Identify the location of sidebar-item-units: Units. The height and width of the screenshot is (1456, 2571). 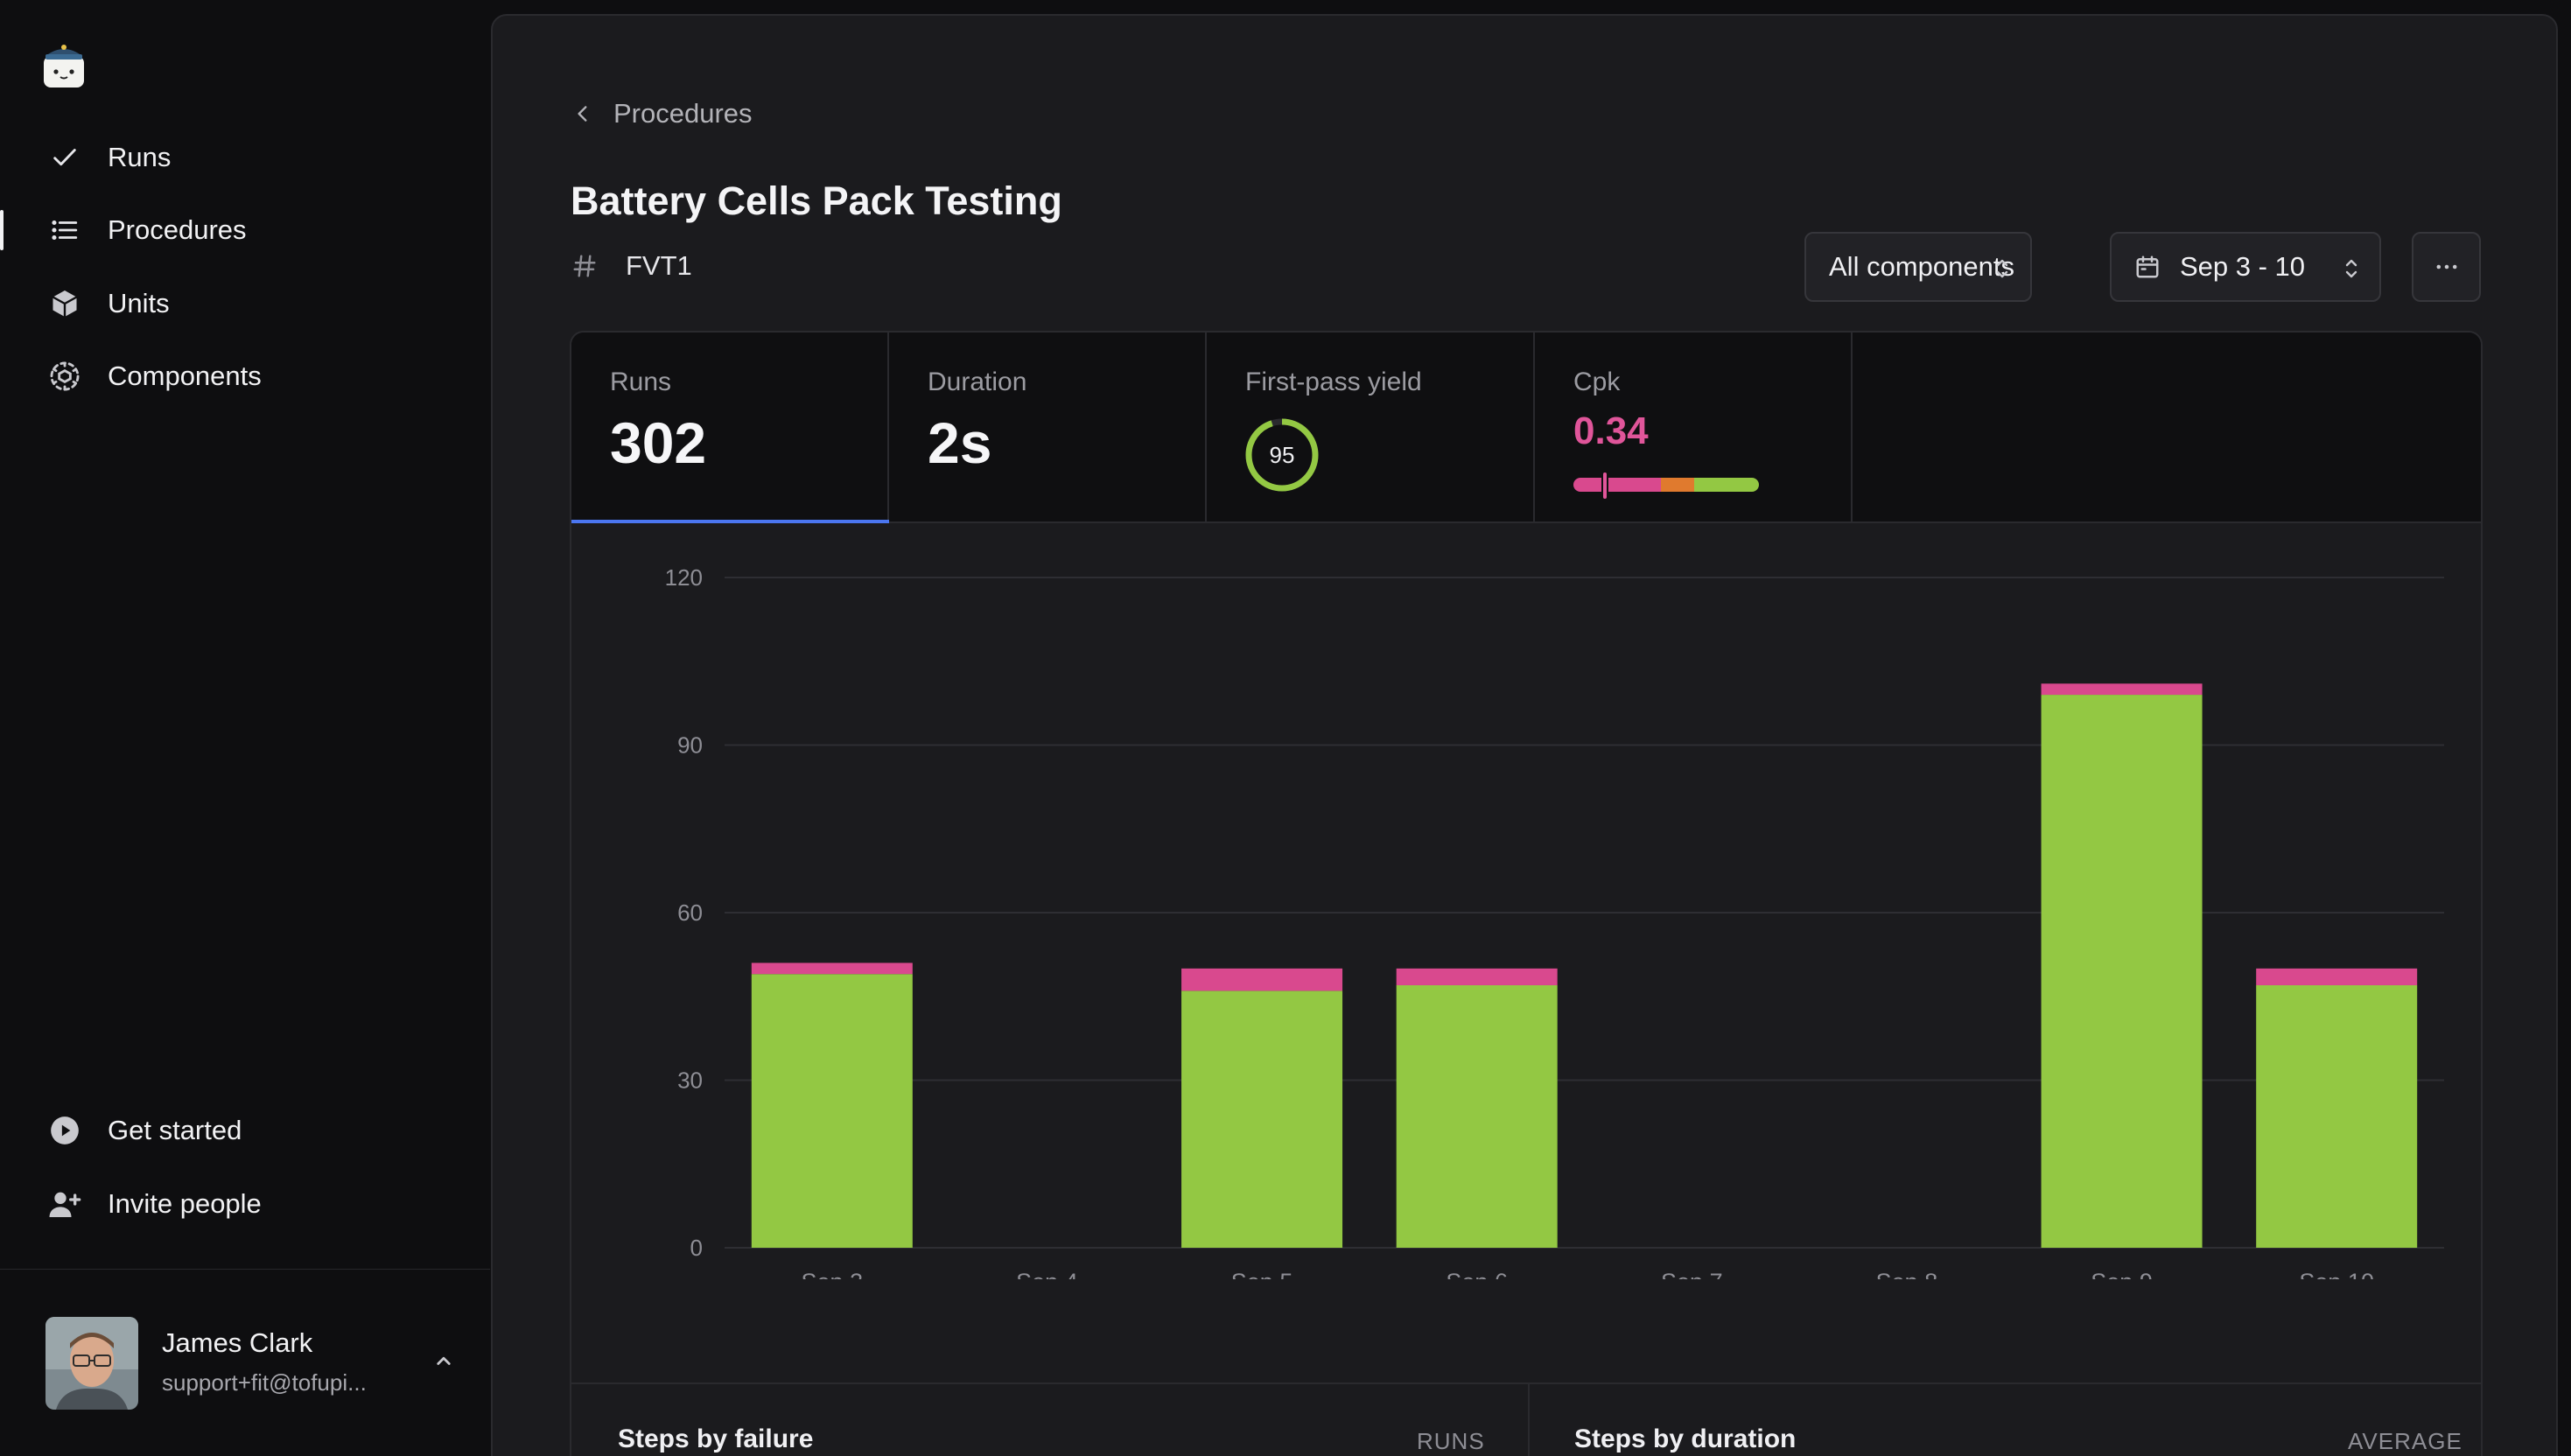
(245, 303).